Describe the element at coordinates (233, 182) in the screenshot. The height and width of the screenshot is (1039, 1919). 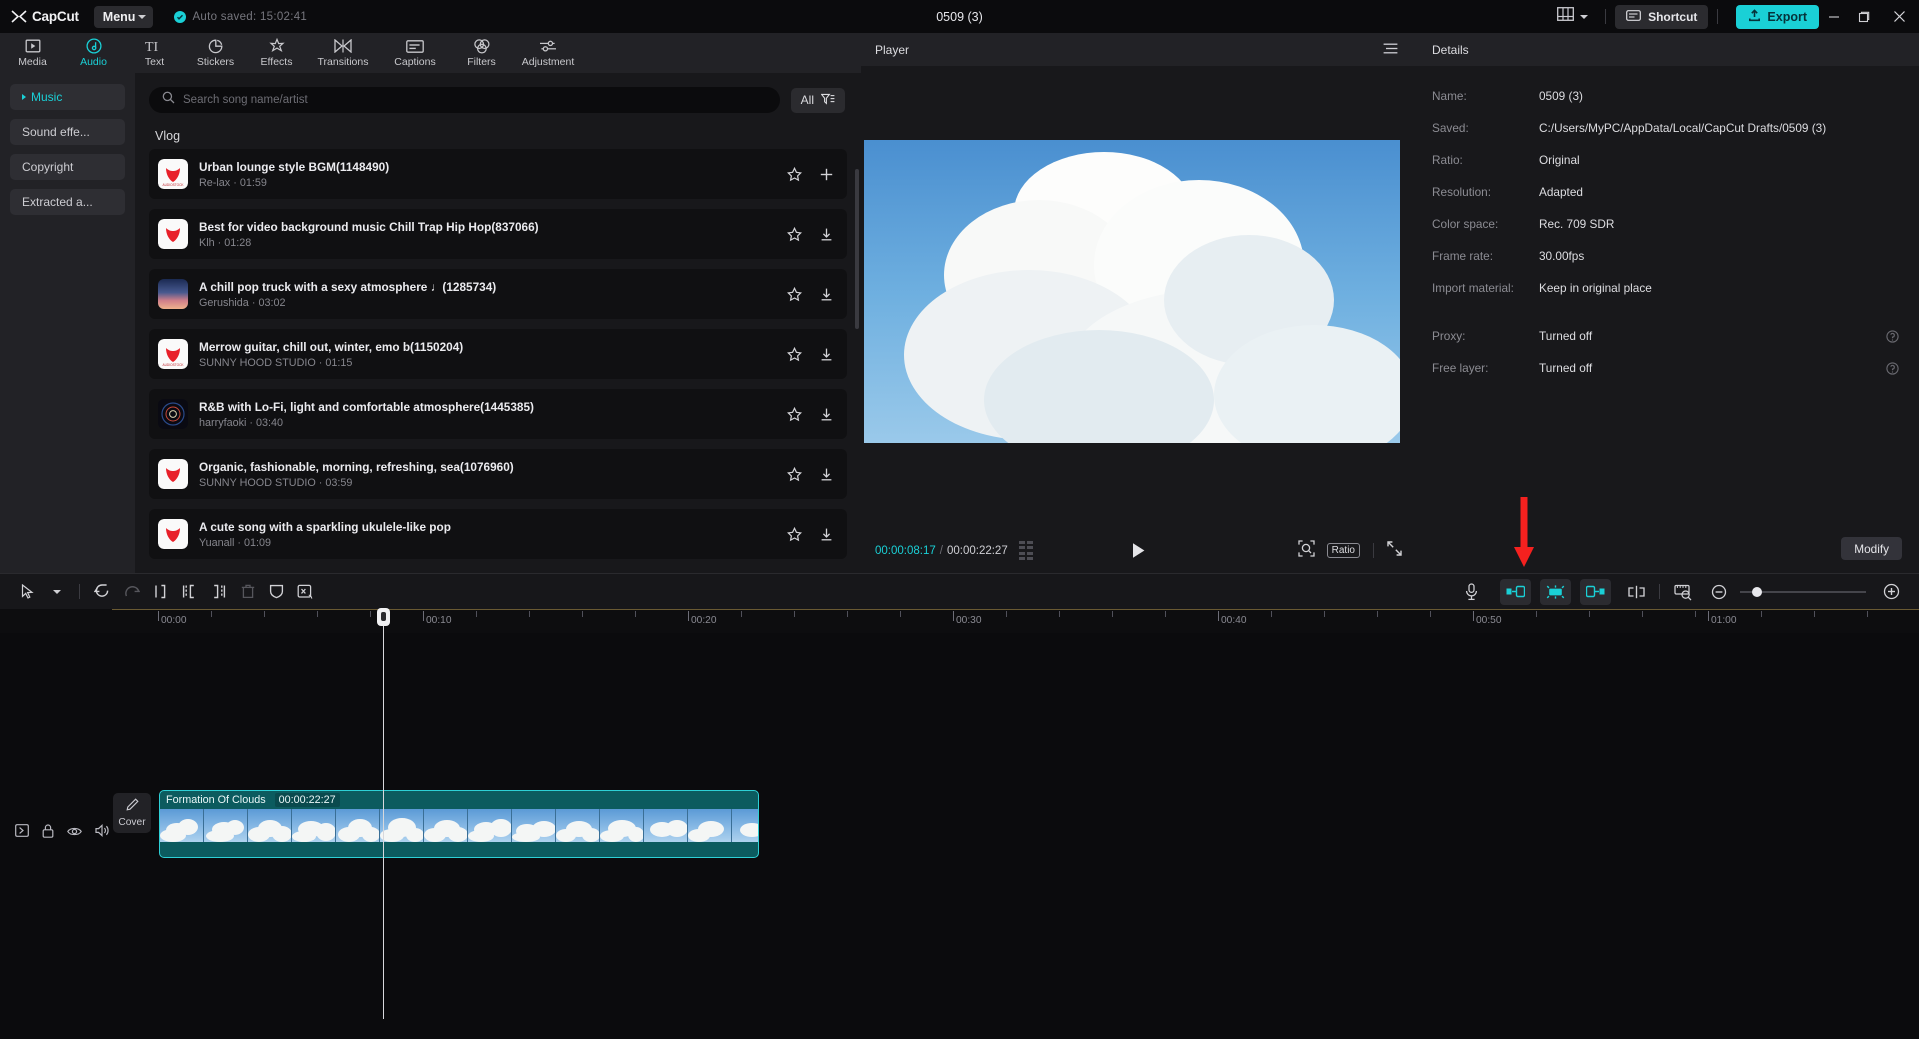
I see `song-subtitle: Re-lax · 01:59` at that location.